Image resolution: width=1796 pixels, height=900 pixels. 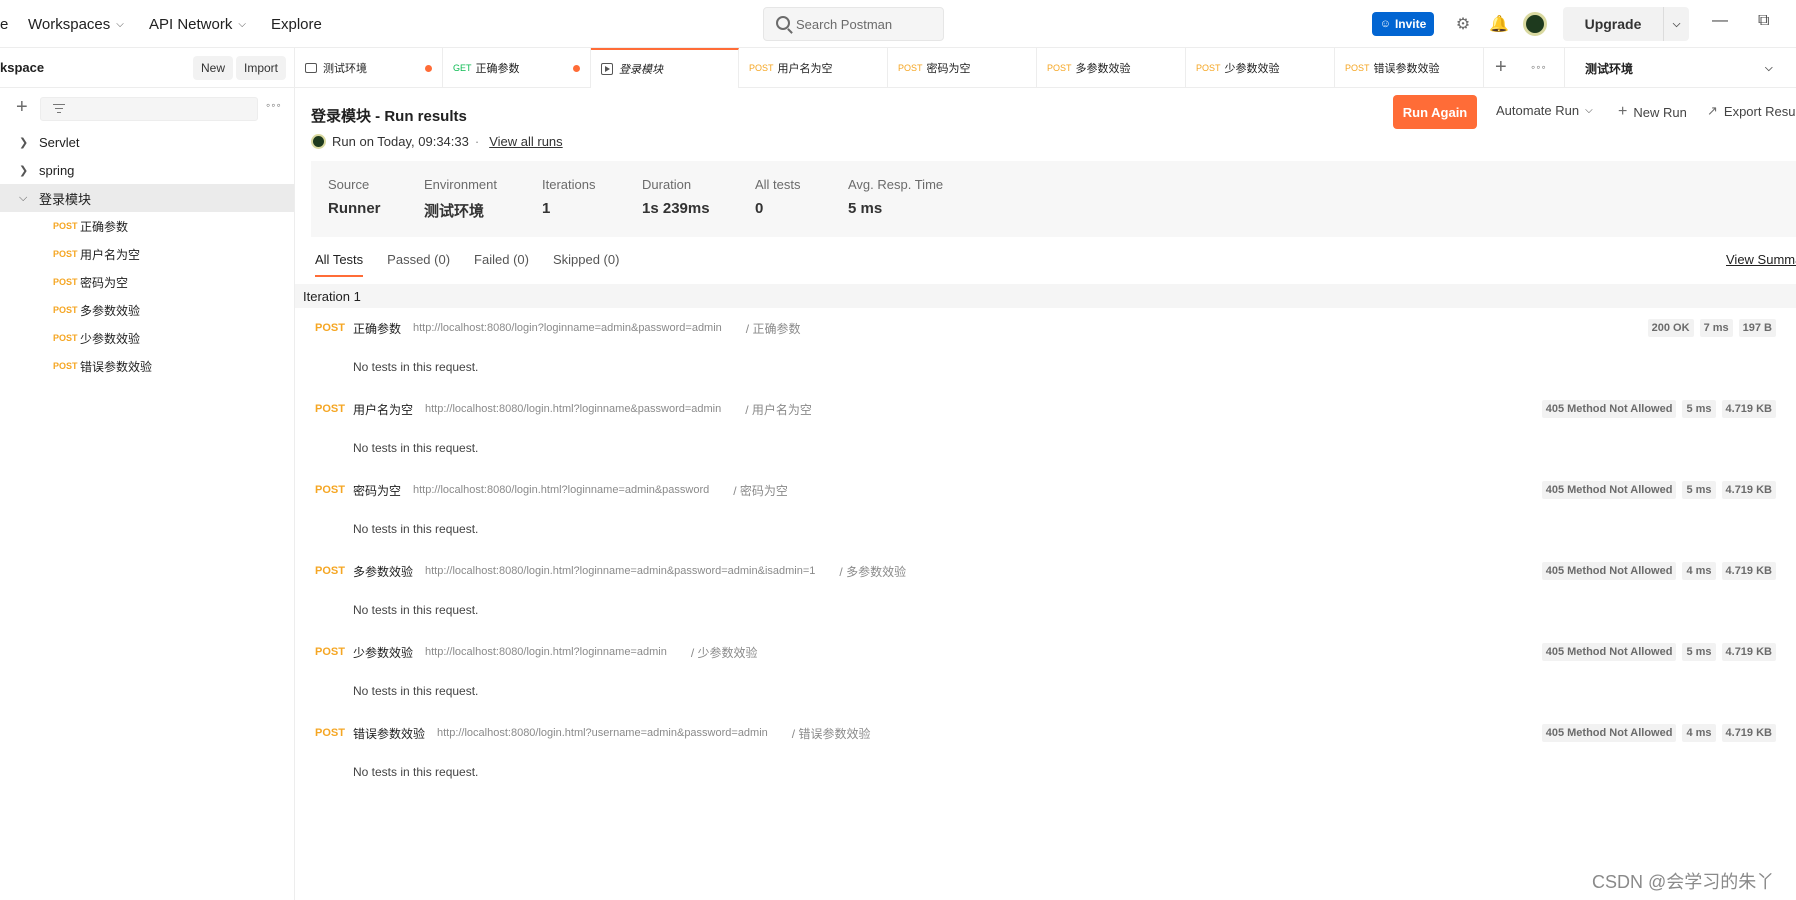 I want to click on tab-environment: 测试环境, so click(x=369, y=68).